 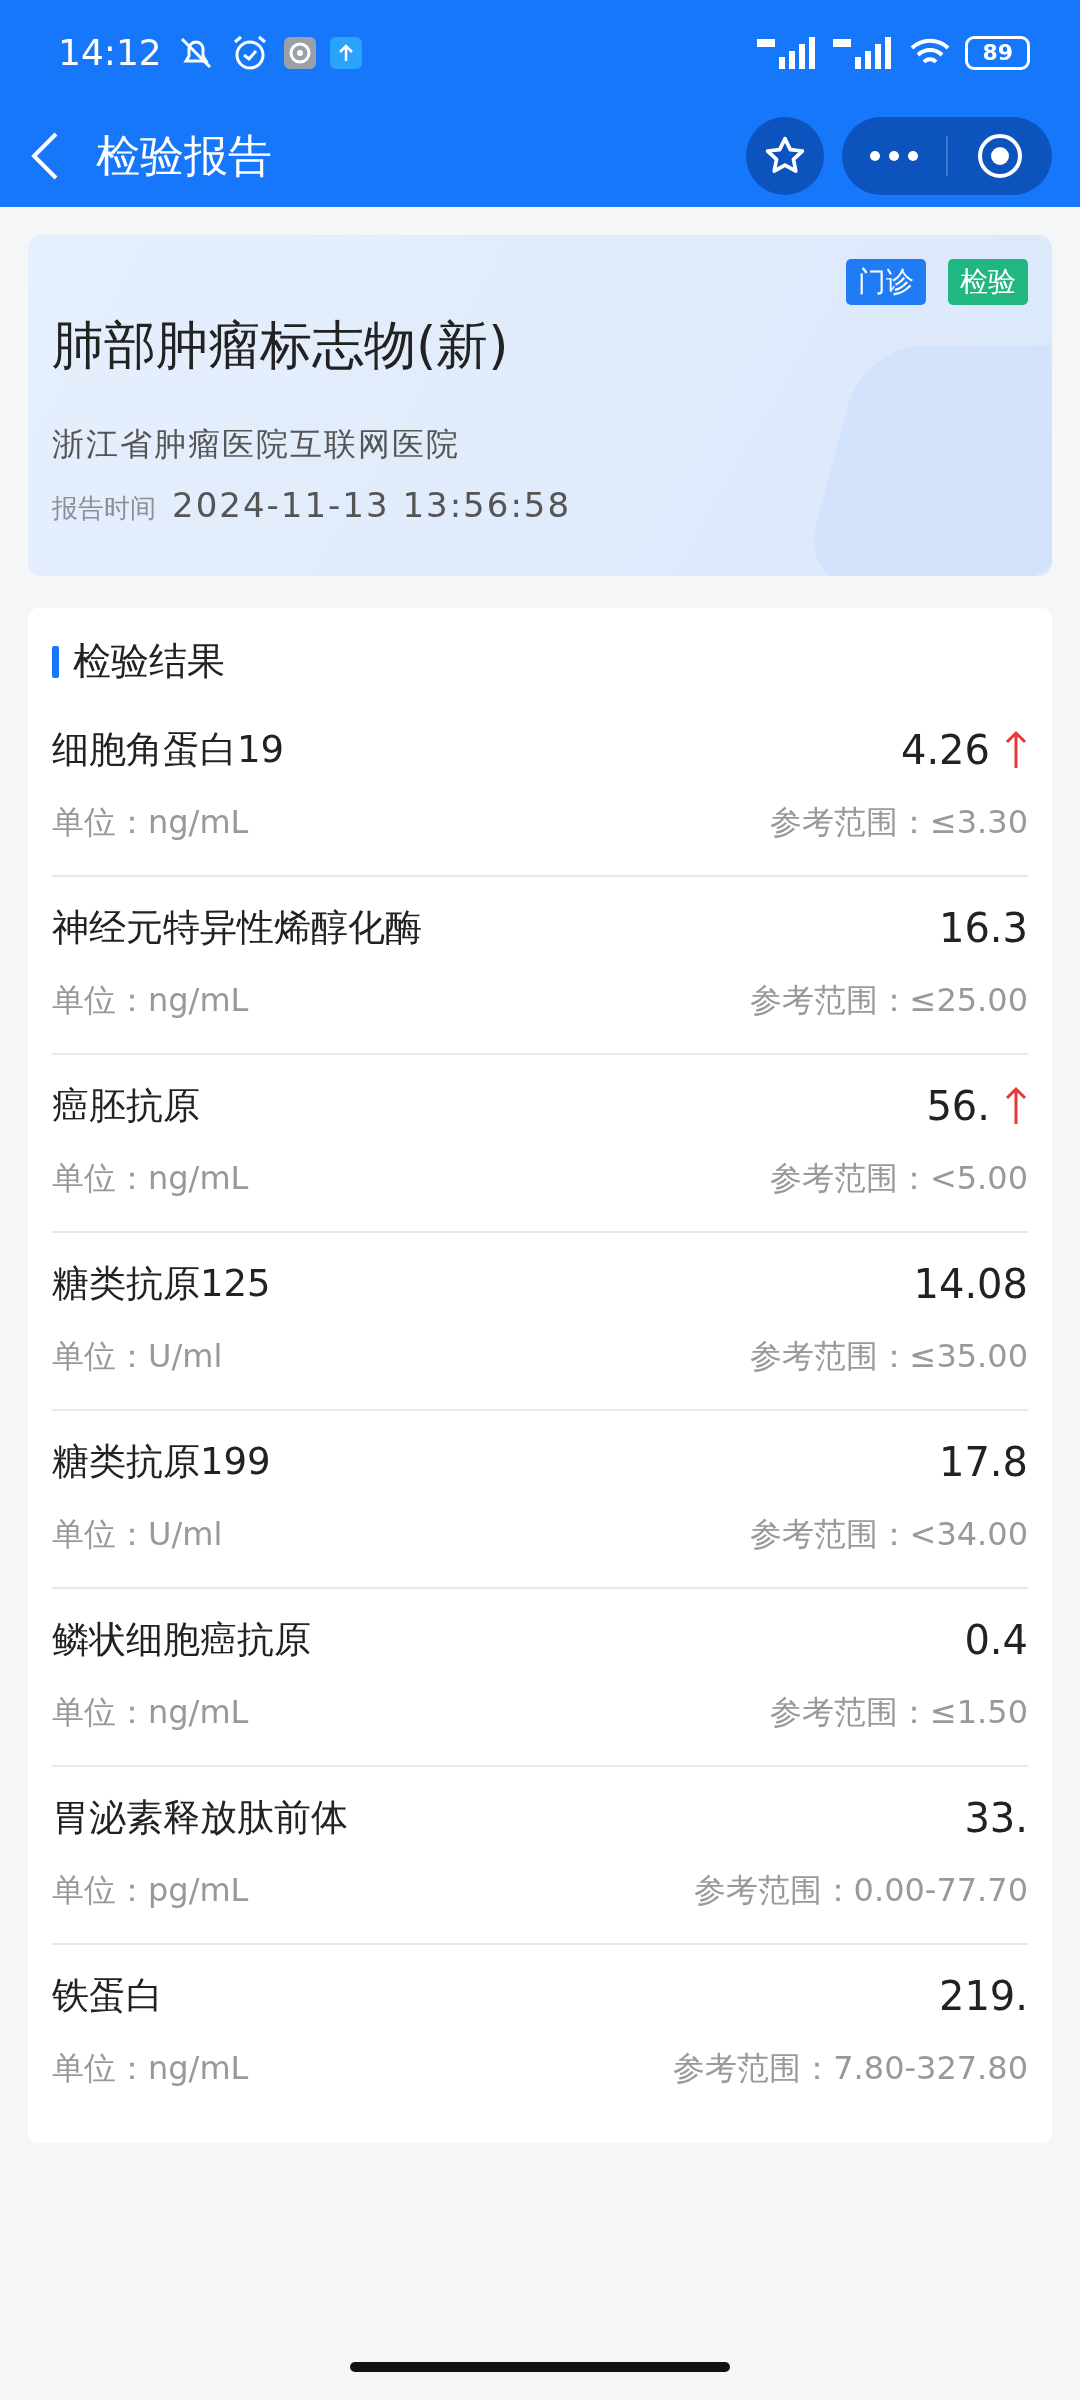 What do you see at coordinates (996, 1640) in the screenshot?
I see `test-value: 0.4` at bounding box center [996, 1640].